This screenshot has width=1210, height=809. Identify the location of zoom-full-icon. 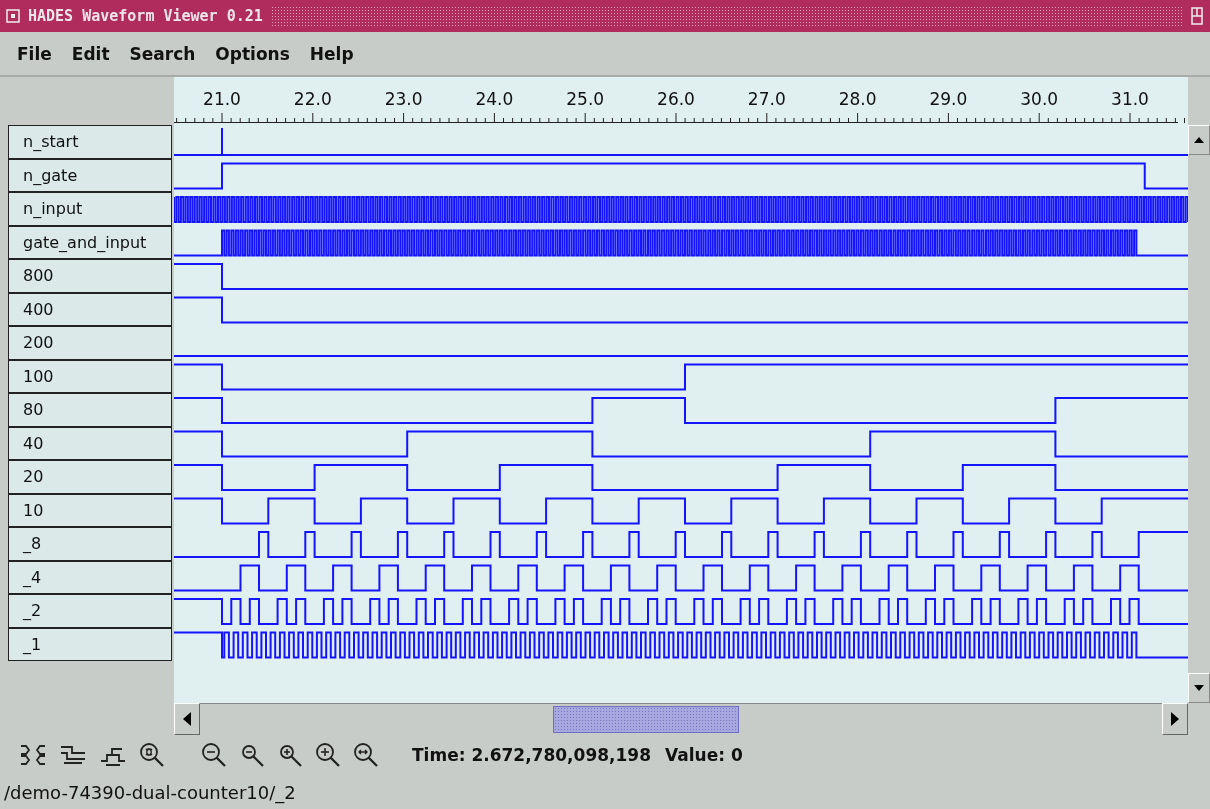
(366, 755).